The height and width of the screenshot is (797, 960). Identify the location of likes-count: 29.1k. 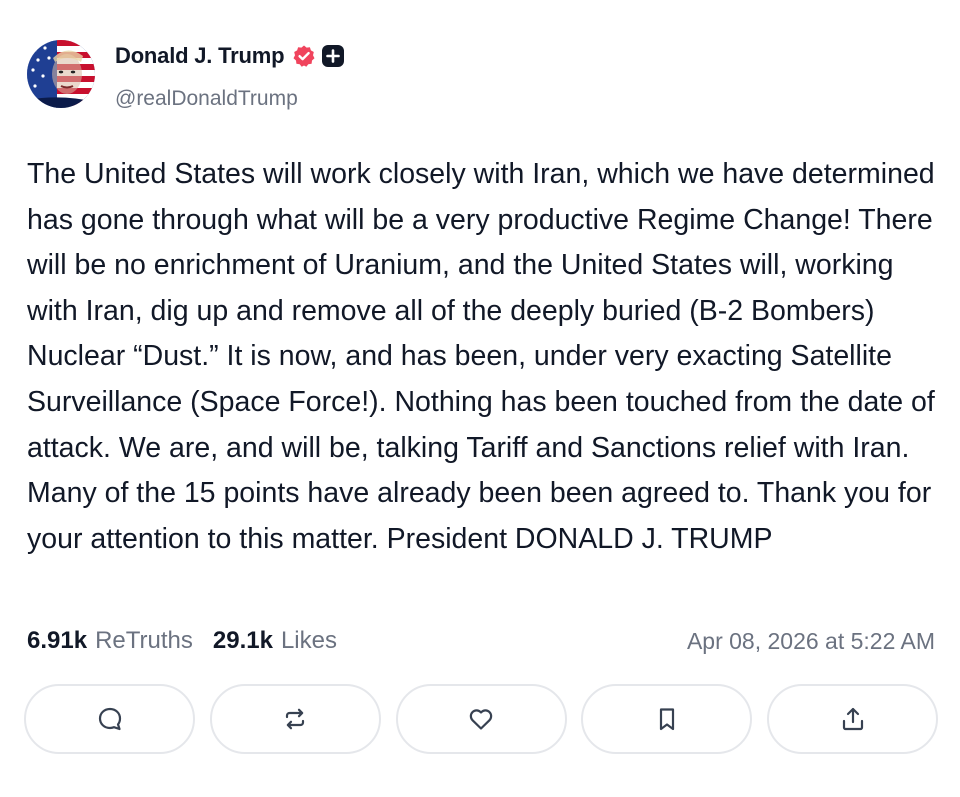
(242, 640).